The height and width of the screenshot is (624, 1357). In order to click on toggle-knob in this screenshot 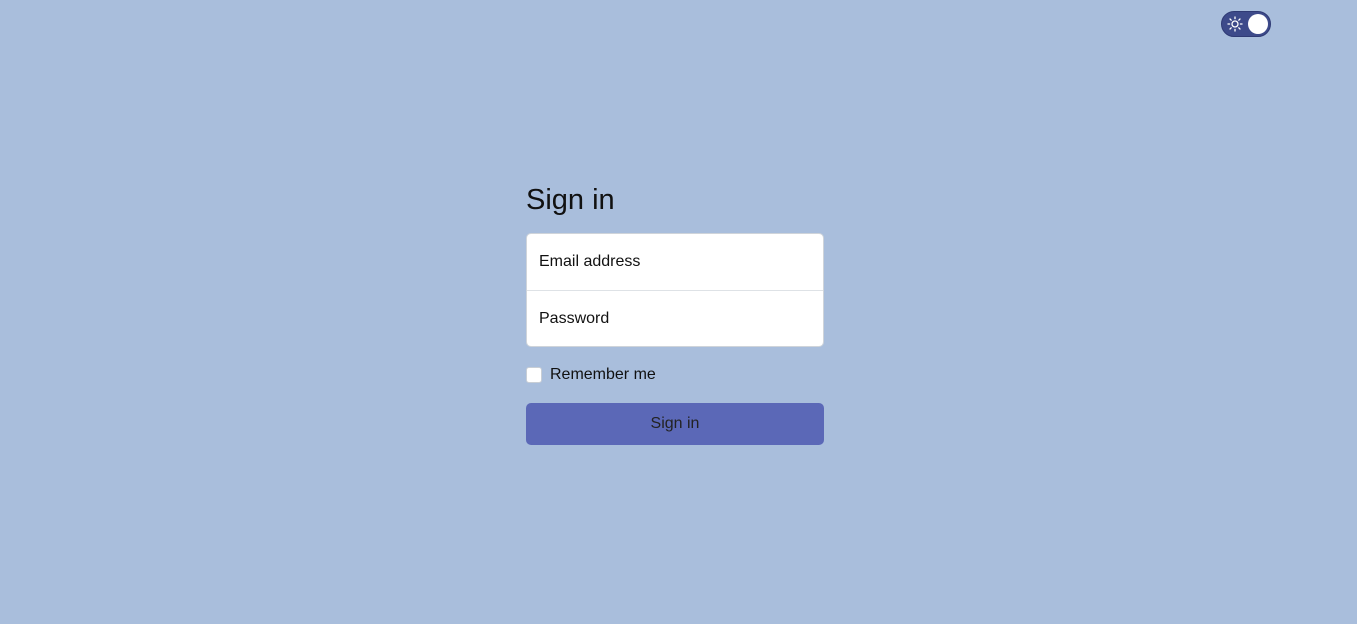, I will do `click(1258, 24)`.